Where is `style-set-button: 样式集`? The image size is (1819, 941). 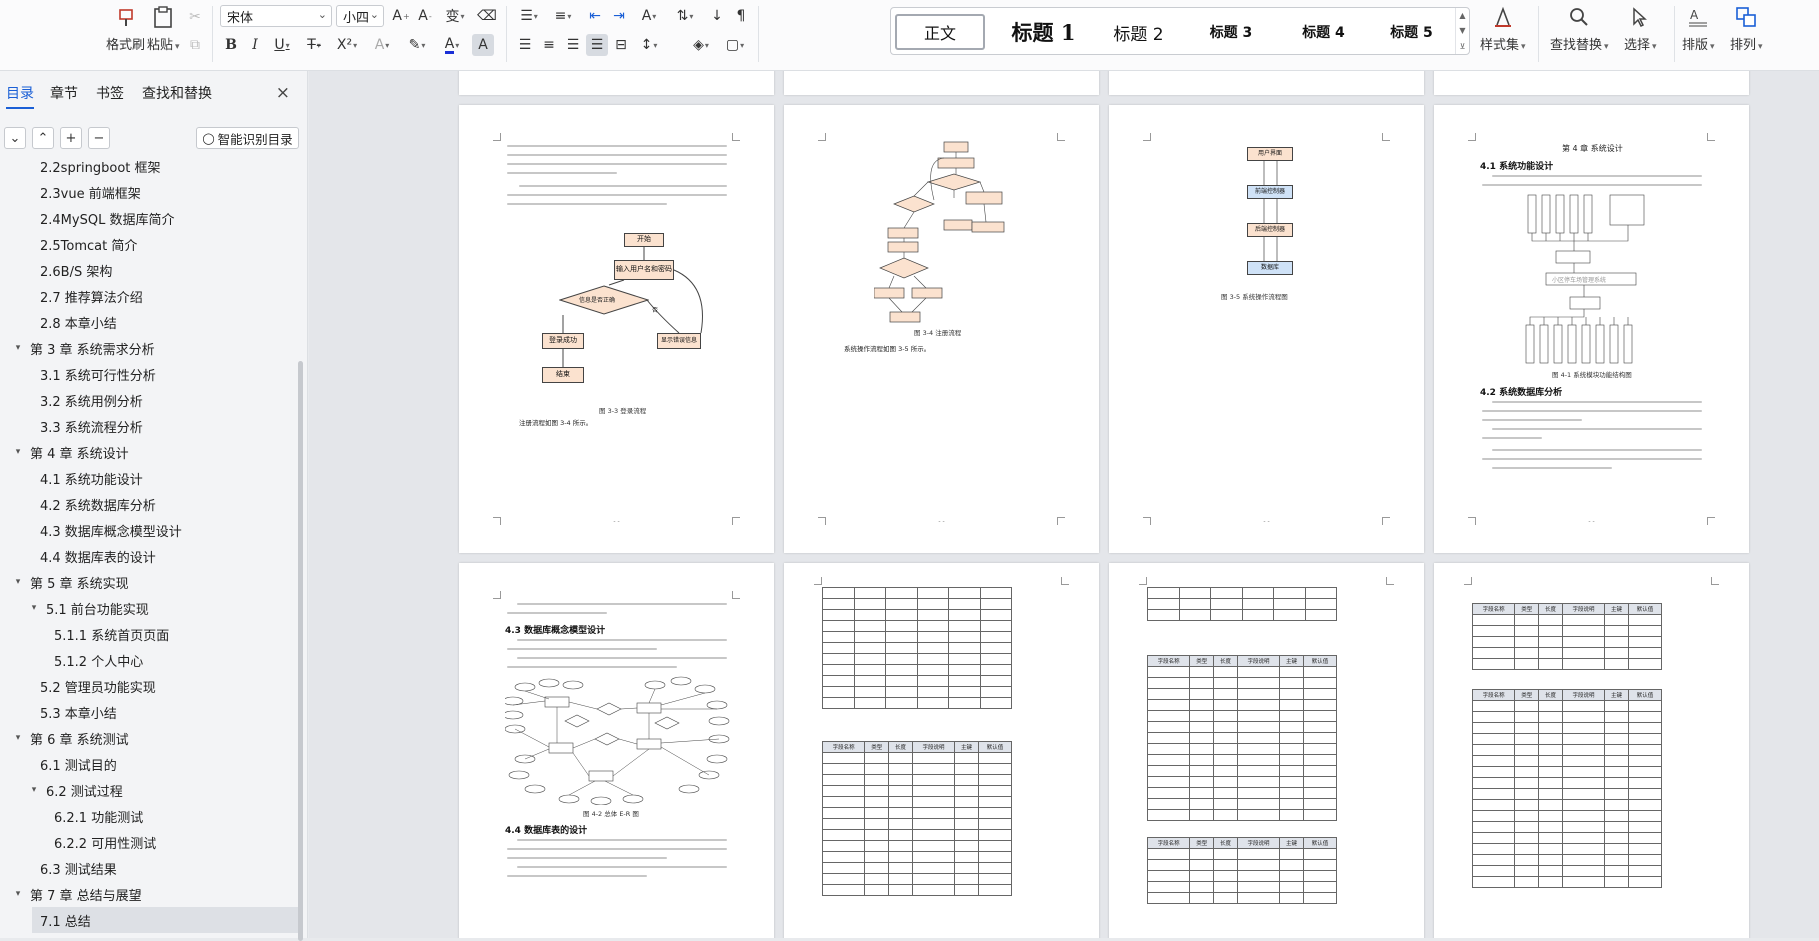 style-set-button: 样式集 is located at coordinates (1503, 28).